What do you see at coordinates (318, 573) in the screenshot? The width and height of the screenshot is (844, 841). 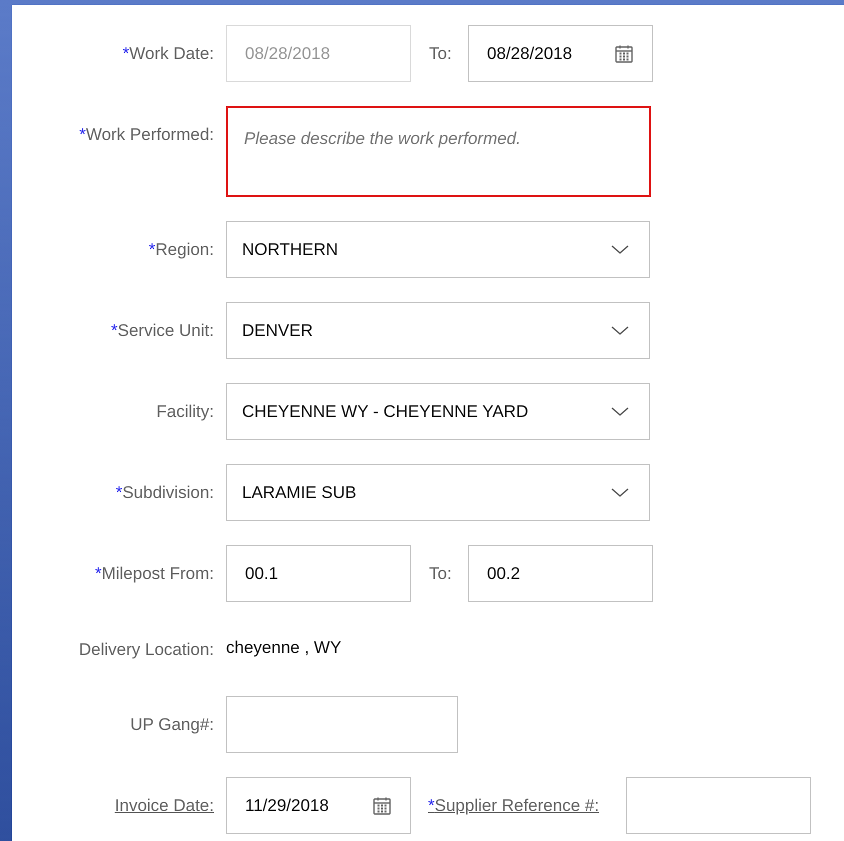 I see `input-field: 00.1` at bounding box center [318, 573].